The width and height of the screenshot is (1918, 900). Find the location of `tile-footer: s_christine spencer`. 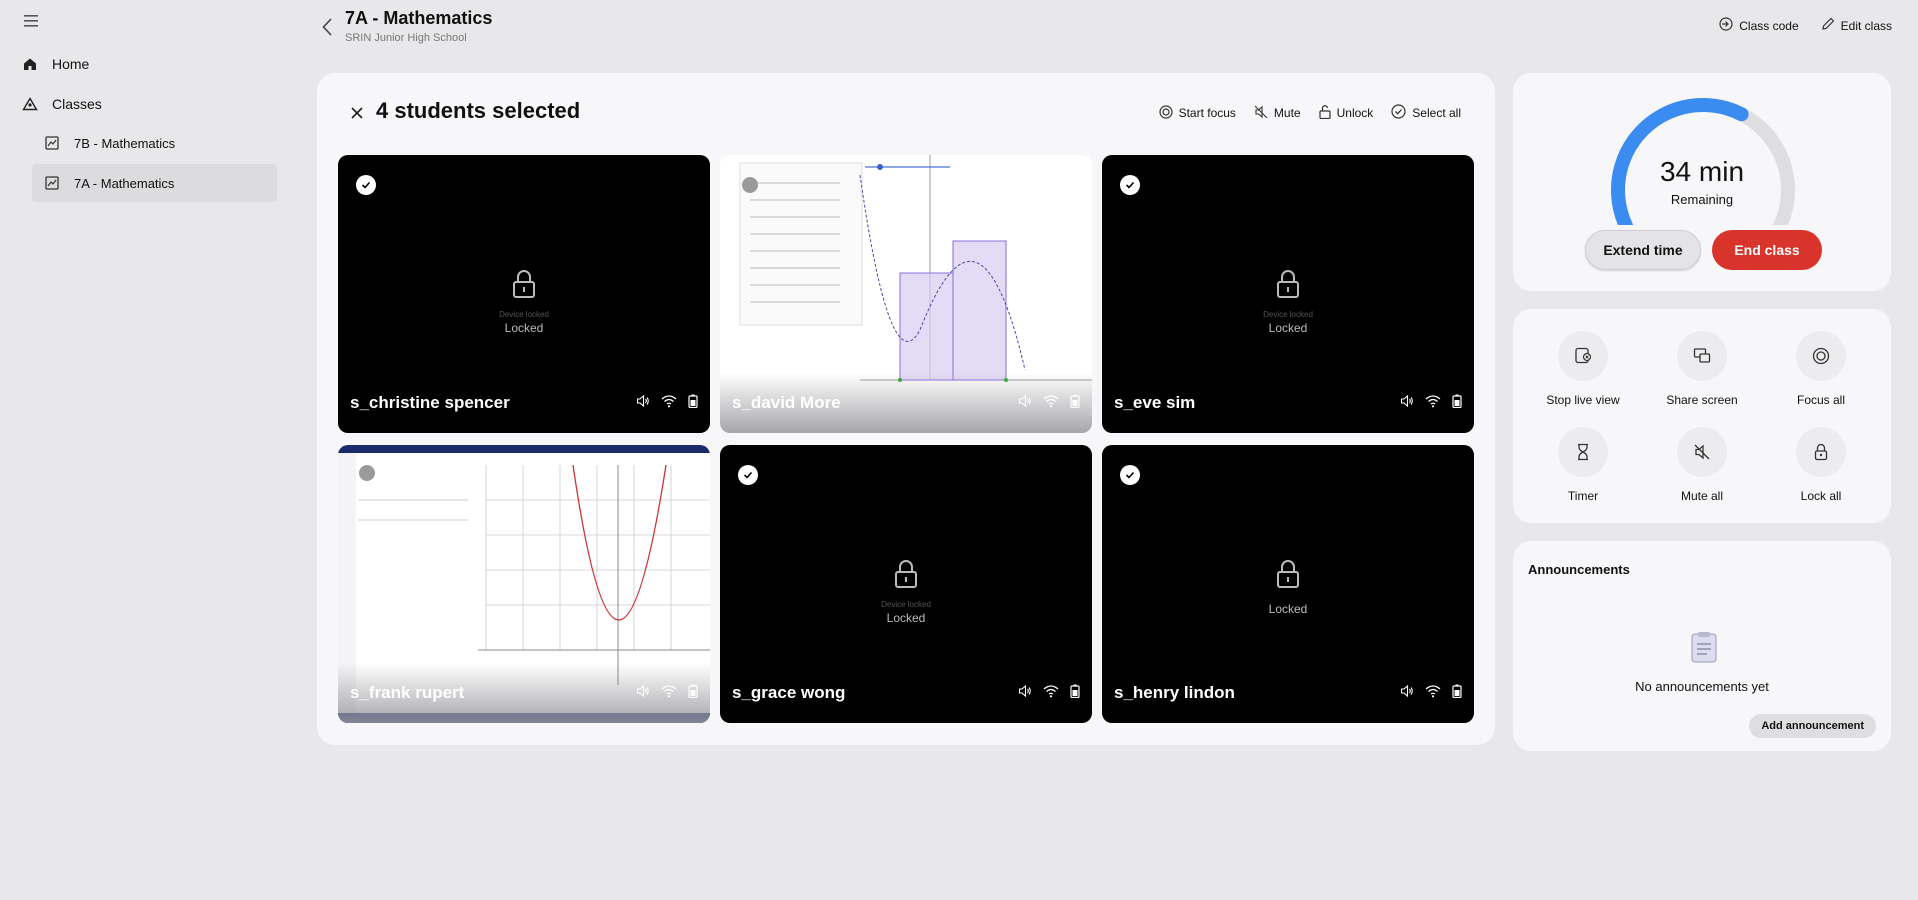

tile-footer: s_christine spencer is located at coordinates (524, 403).